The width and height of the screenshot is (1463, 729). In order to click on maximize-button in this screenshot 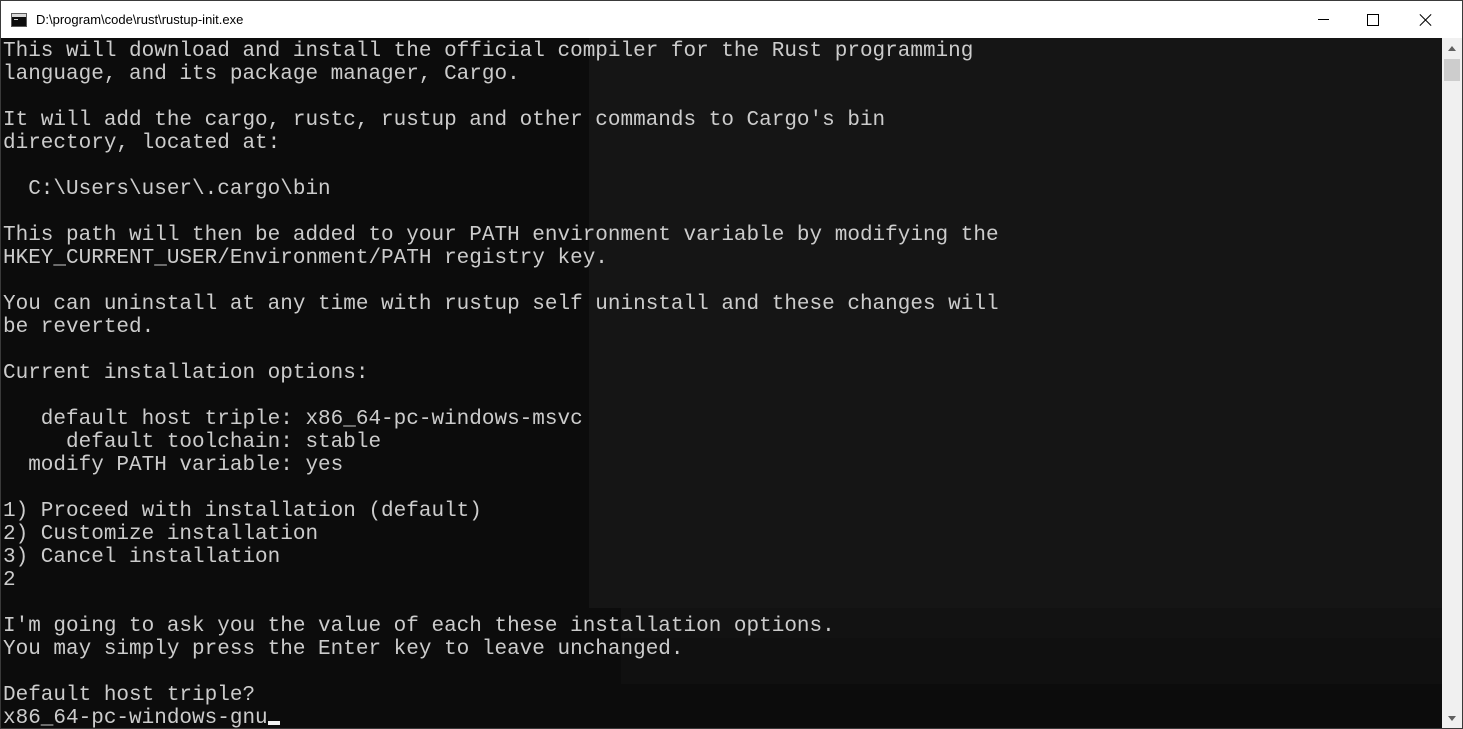, I will do `click(1373, 19)`.